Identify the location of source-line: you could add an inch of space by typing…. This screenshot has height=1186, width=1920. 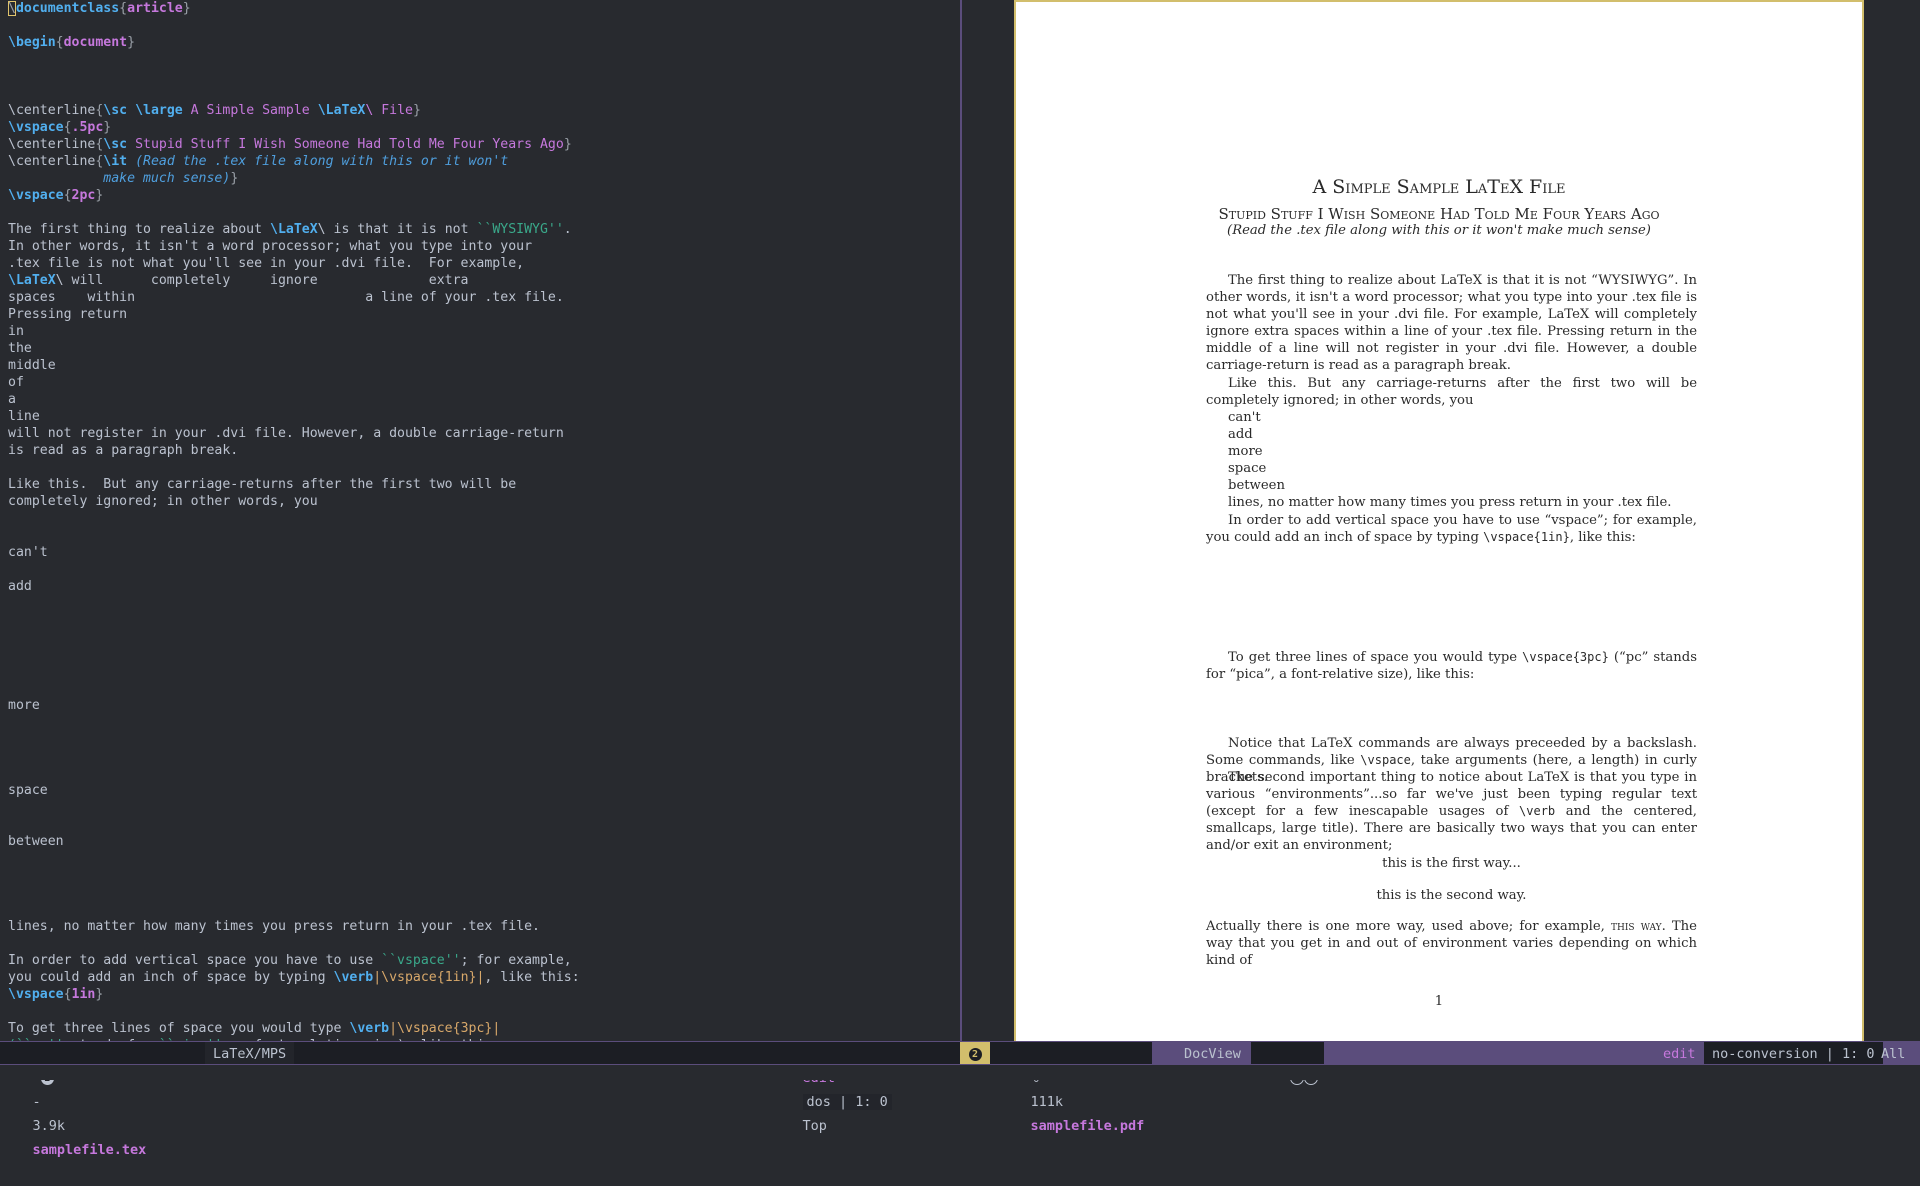
(483, 977).